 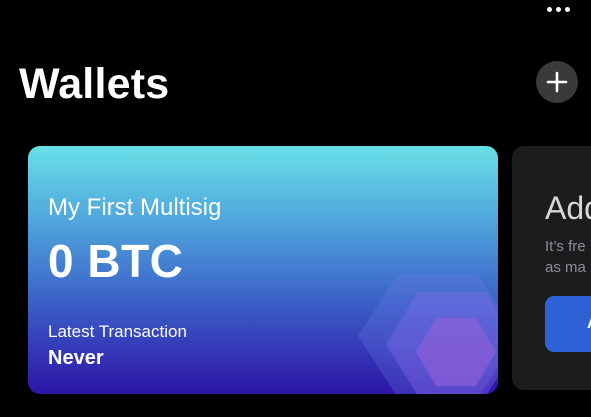 What do you see at coordinates (568, 257) in the screenshot?
I see `add-card-description: It’s fre as ma` at bounding box center [568, 257].